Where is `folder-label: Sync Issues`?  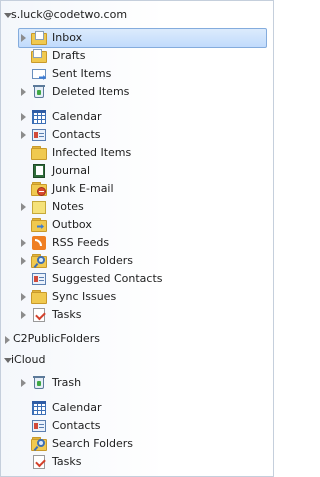 folder-label: Sync Issues is located at coordinates (84, 296).